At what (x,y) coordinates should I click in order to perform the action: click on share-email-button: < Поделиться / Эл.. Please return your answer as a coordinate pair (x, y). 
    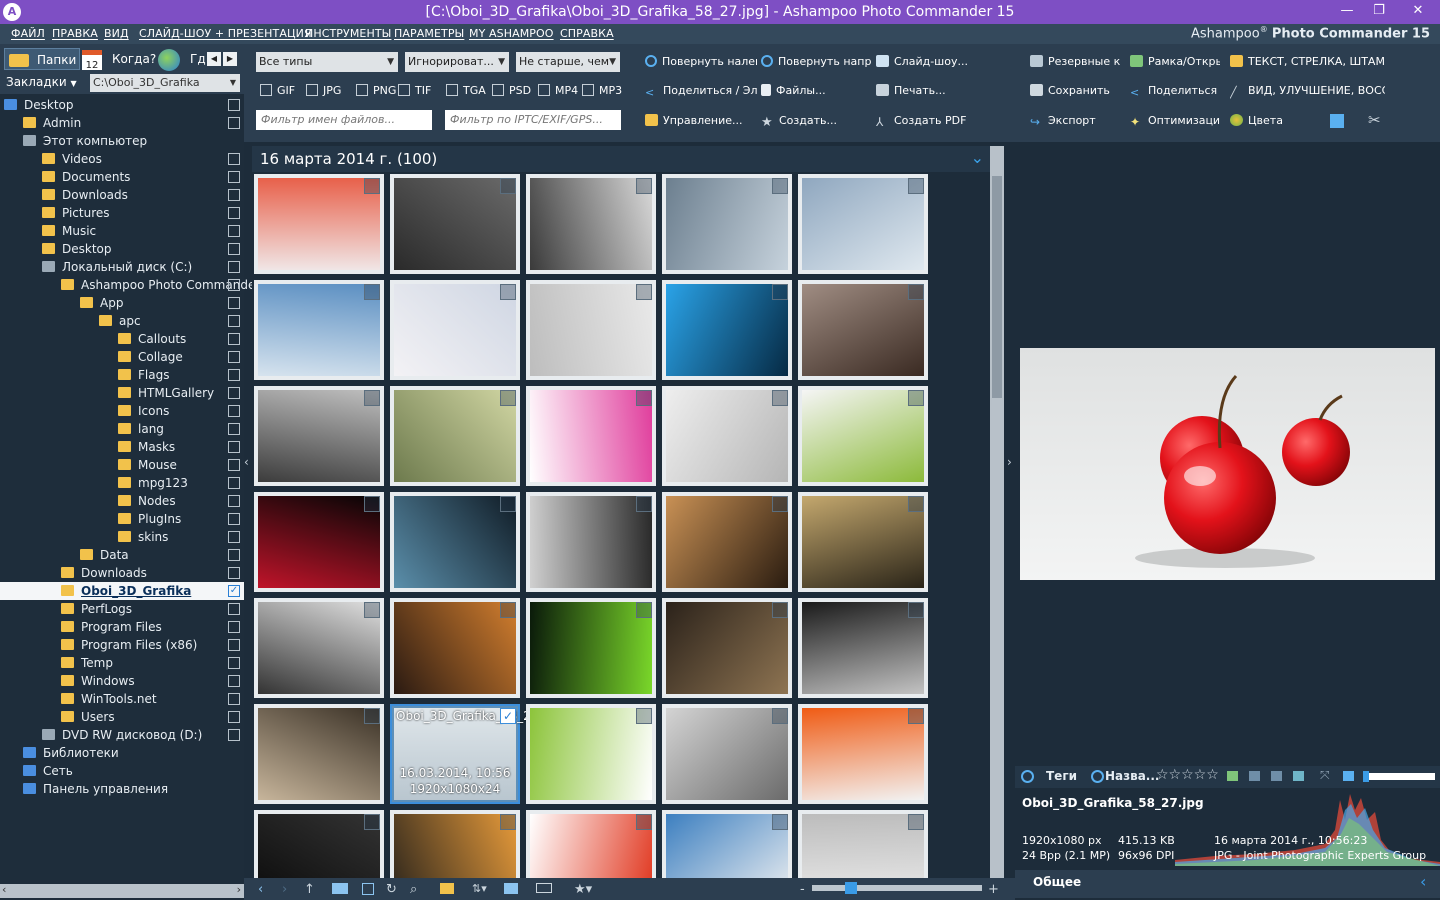
    Looking at the image, I should click on (701, 91).